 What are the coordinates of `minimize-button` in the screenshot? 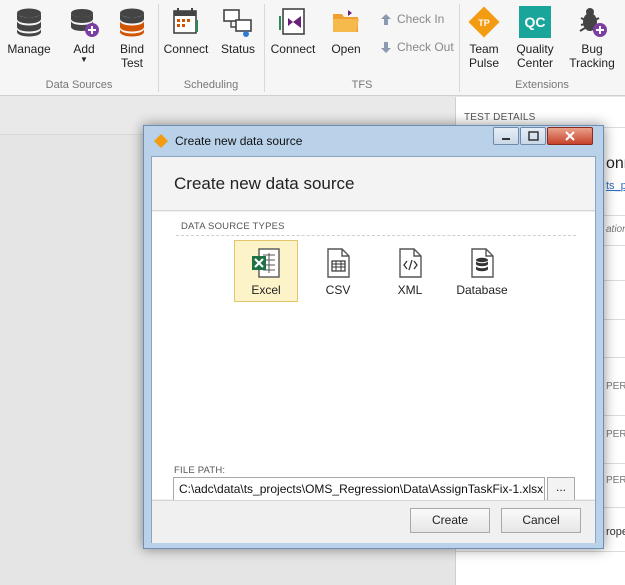 It's located at (506, 136).